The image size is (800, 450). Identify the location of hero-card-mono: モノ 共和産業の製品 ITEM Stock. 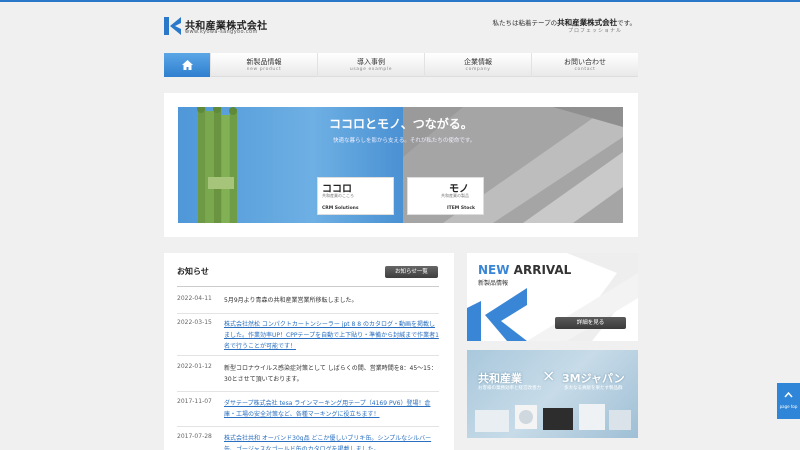
(445, 196).